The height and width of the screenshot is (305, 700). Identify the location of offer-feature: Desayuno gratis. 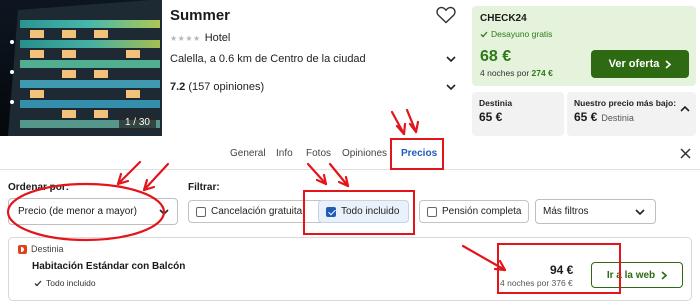
(516, 34).